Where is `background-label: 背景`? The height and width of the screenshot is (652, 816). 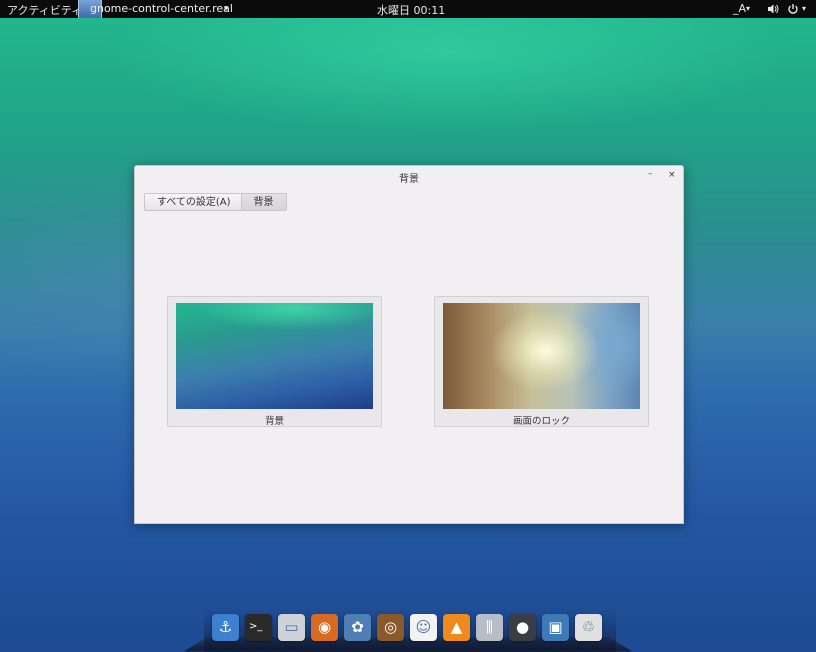 background-label: 背景 is located at coordinates (274, 421).